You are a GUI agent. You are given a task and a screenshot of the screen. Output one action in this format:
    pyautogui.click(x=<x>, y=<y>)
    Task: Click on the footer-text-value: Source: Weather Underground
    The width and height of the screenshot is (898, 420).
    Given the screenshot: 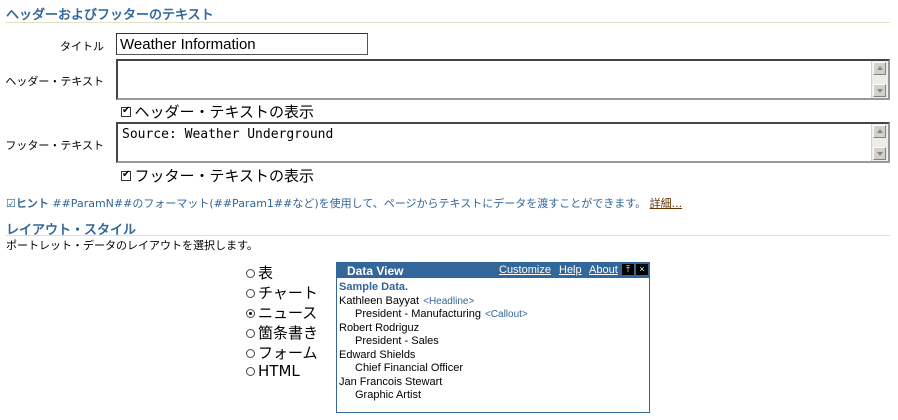 What is the action you would take?
    pyautogui.click(x=228, y=134)
    